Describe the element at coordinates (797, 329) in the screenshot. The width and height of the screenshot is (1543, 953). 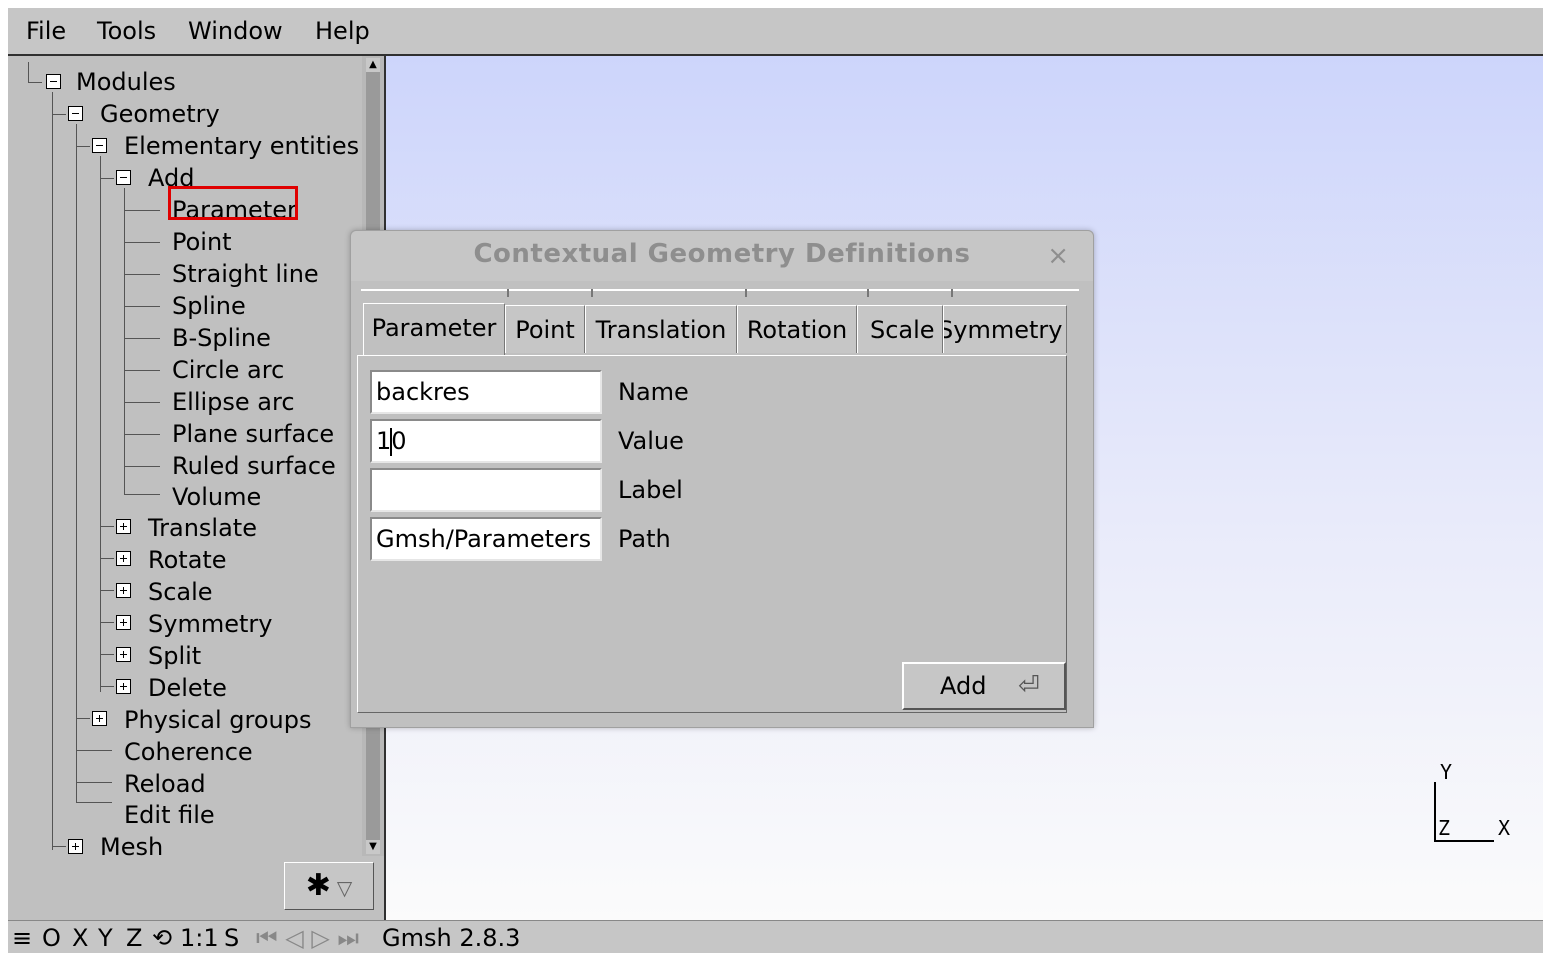
I see `tab-rotation: Rotation` at that location.